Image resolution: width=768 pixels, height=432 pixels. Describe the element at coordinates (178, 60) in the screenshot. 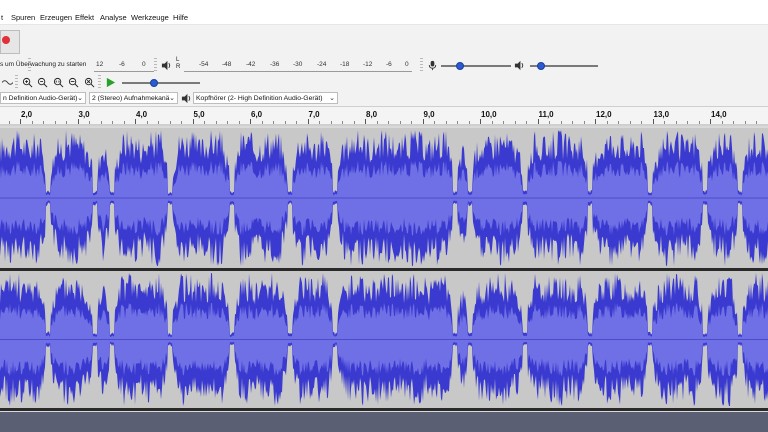

I see `left-channel-label: L` at that location.